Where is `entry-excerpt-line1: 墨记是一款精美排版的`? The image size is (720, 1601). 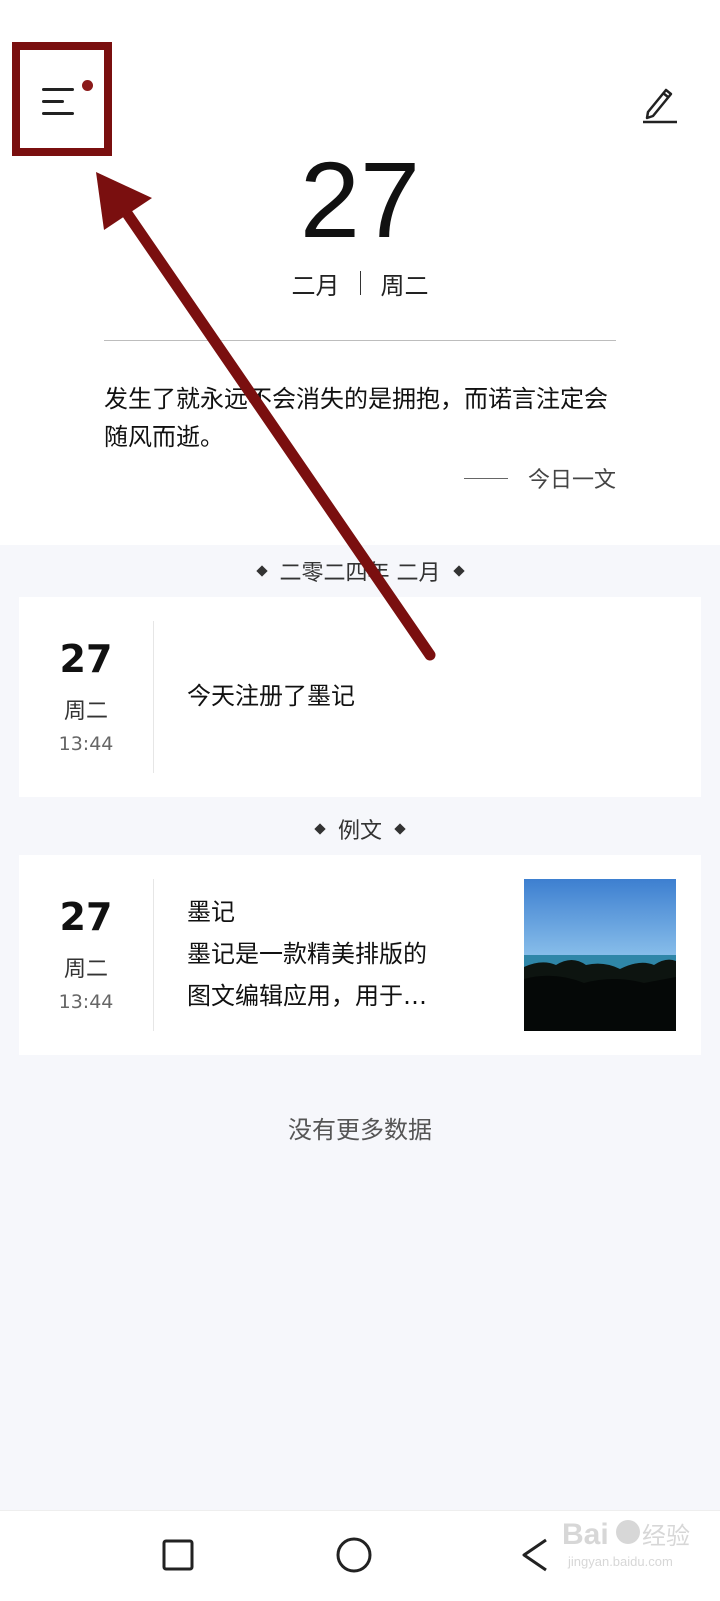 entry-excerpt-line1: 墨记是一款精美排版的 is located at coordinates (307, 954).